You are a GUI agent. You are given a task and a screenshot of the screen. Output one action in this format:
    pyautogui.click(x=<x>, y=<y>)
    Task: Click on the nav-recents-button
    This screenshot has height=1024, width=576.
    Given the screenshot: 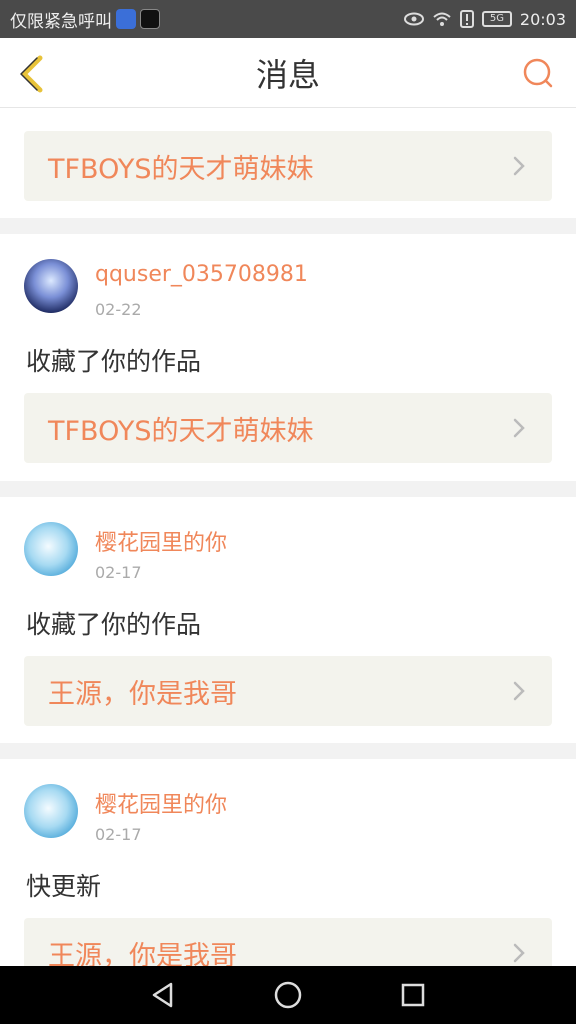 What is the action you would take?
    pyautogui.click(x=413, y=995)
    